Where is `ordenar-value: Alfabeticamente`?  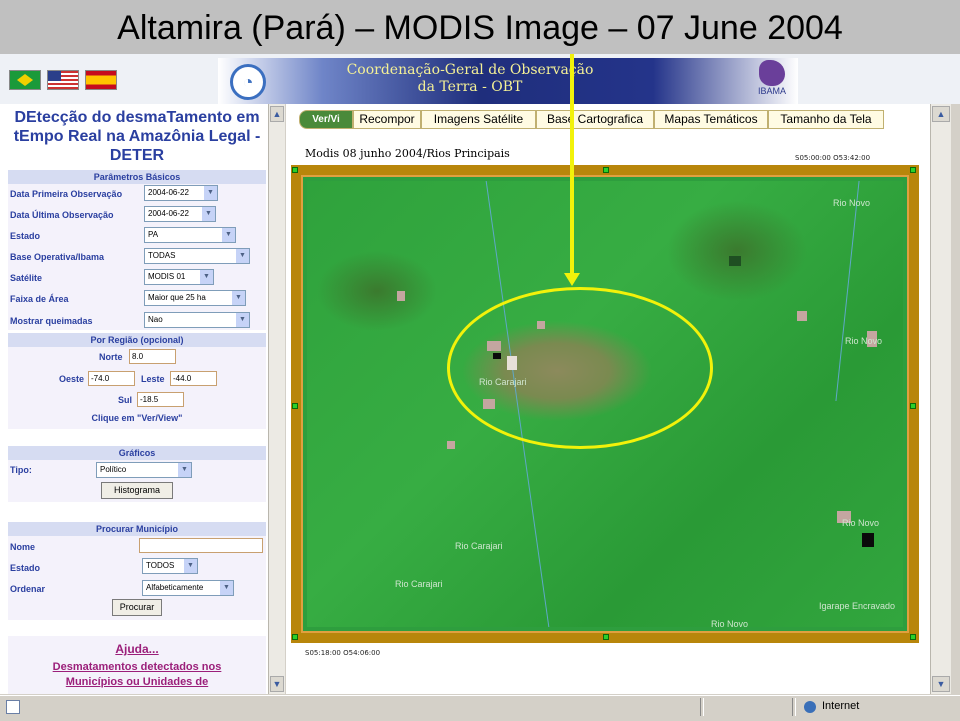 ordenar-value: Alfabeticamente is located at coordinates (175, 587).